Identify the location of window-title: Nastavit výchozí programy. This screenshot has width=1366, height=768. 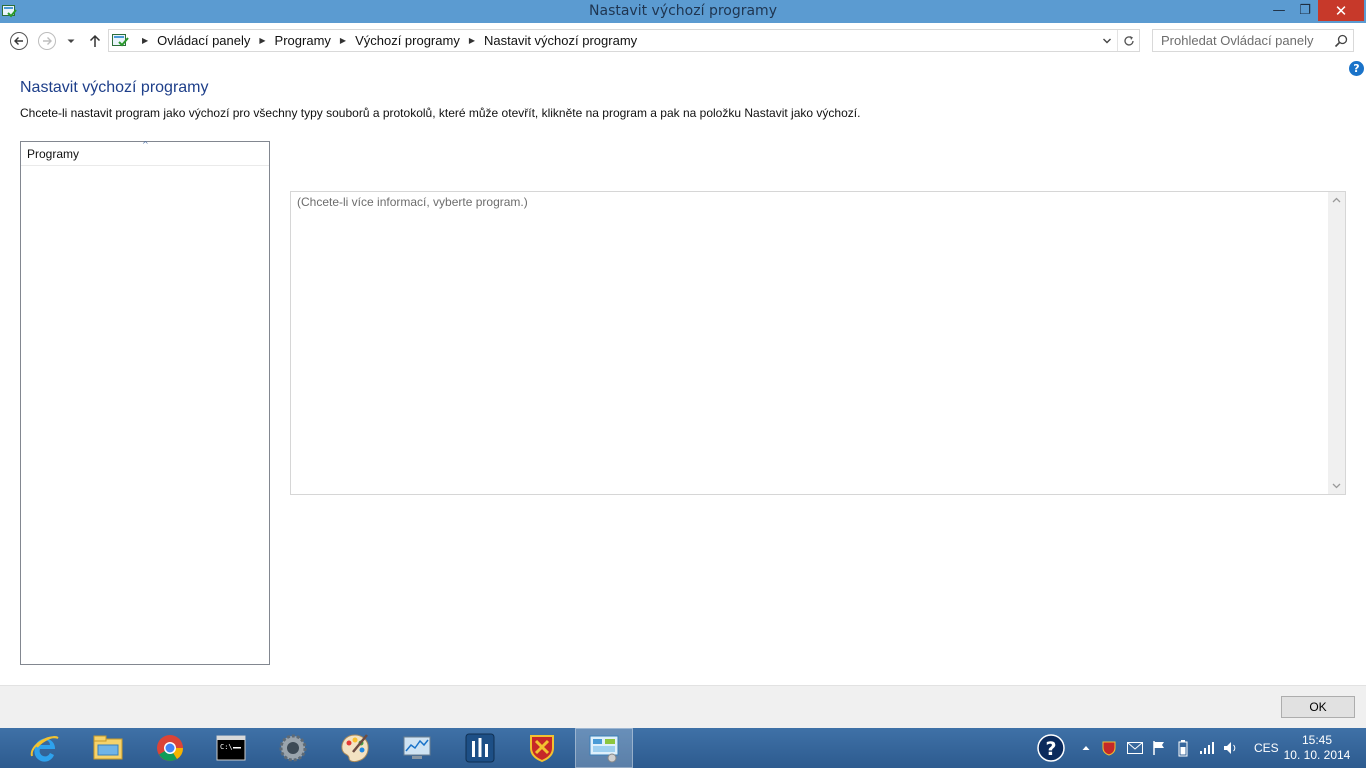
(683, 11).